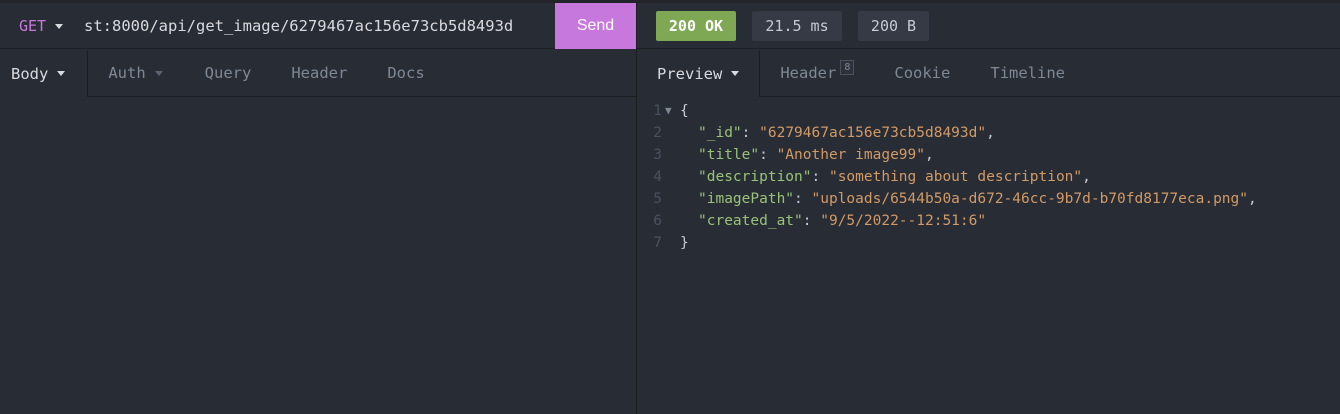 This screenshot has height=414, width=1340. I want to click on tab-body: Body, so click(44, 73).